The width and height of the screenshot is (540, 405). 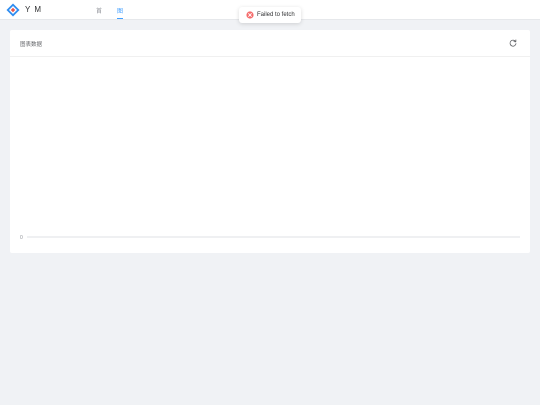 I want to click on logo-icon, so click(x=13, y=10).